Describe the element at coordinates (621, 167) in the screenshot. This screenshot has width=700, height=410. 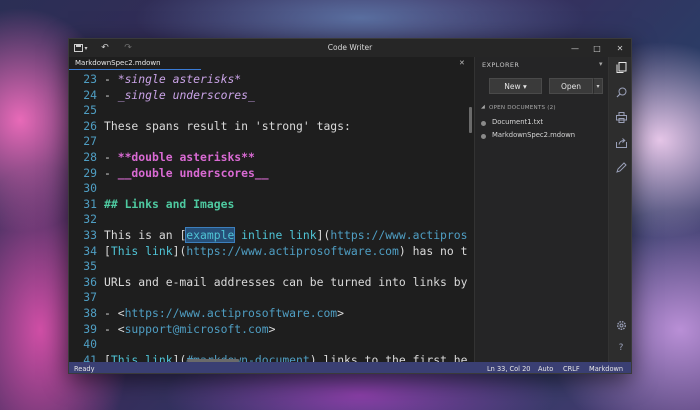
I see `pen-icon` at that location.